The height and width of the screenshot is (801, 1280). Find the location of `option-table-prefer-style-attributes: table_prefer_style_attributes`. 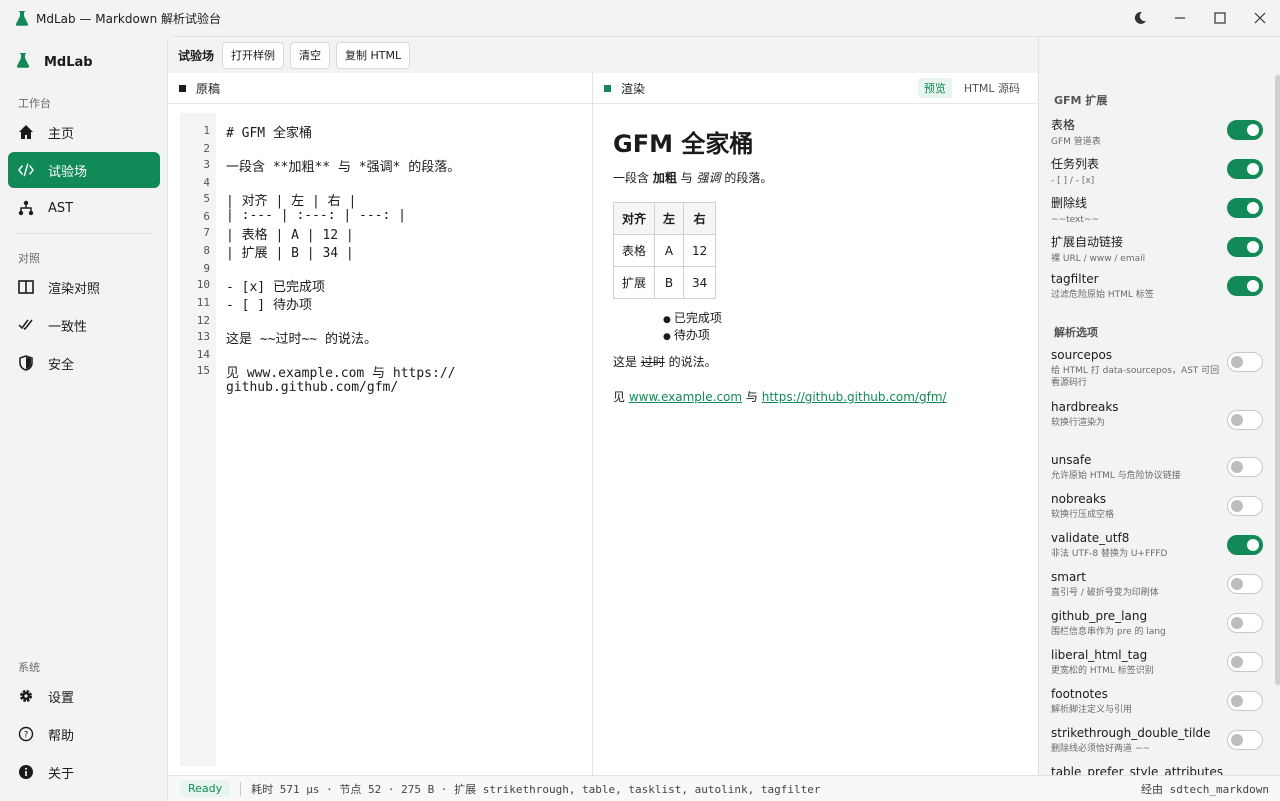

option-table-prefer-style-attributes: table_prefer_style_attributes is located at coordinates (1157, 770).